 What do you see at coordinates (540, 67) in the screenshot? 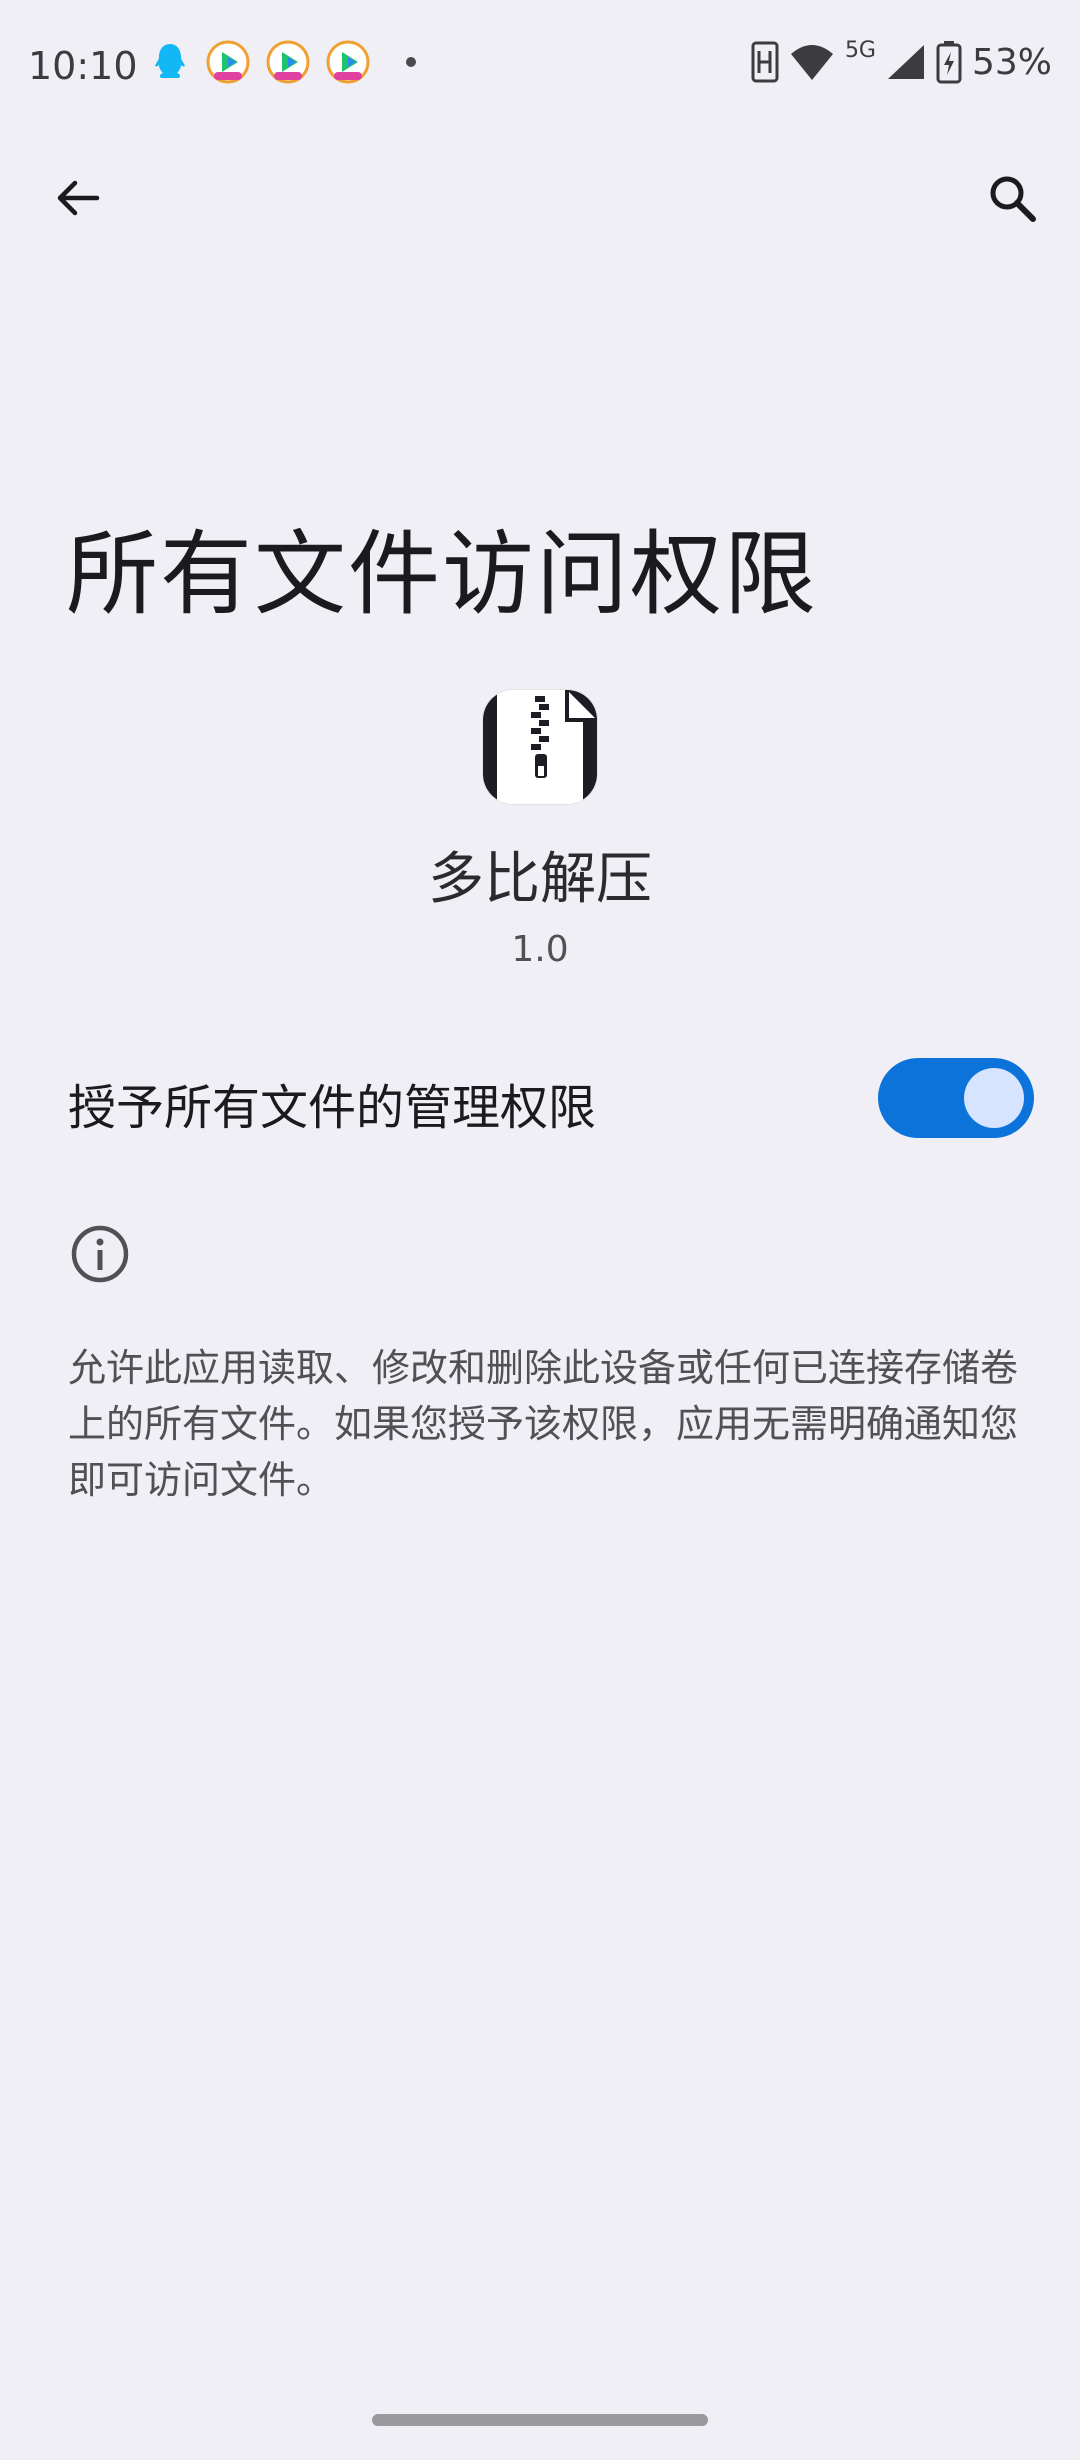
I see `status-bar: 10:10 5G 53%` at bounding box center [540, 67].